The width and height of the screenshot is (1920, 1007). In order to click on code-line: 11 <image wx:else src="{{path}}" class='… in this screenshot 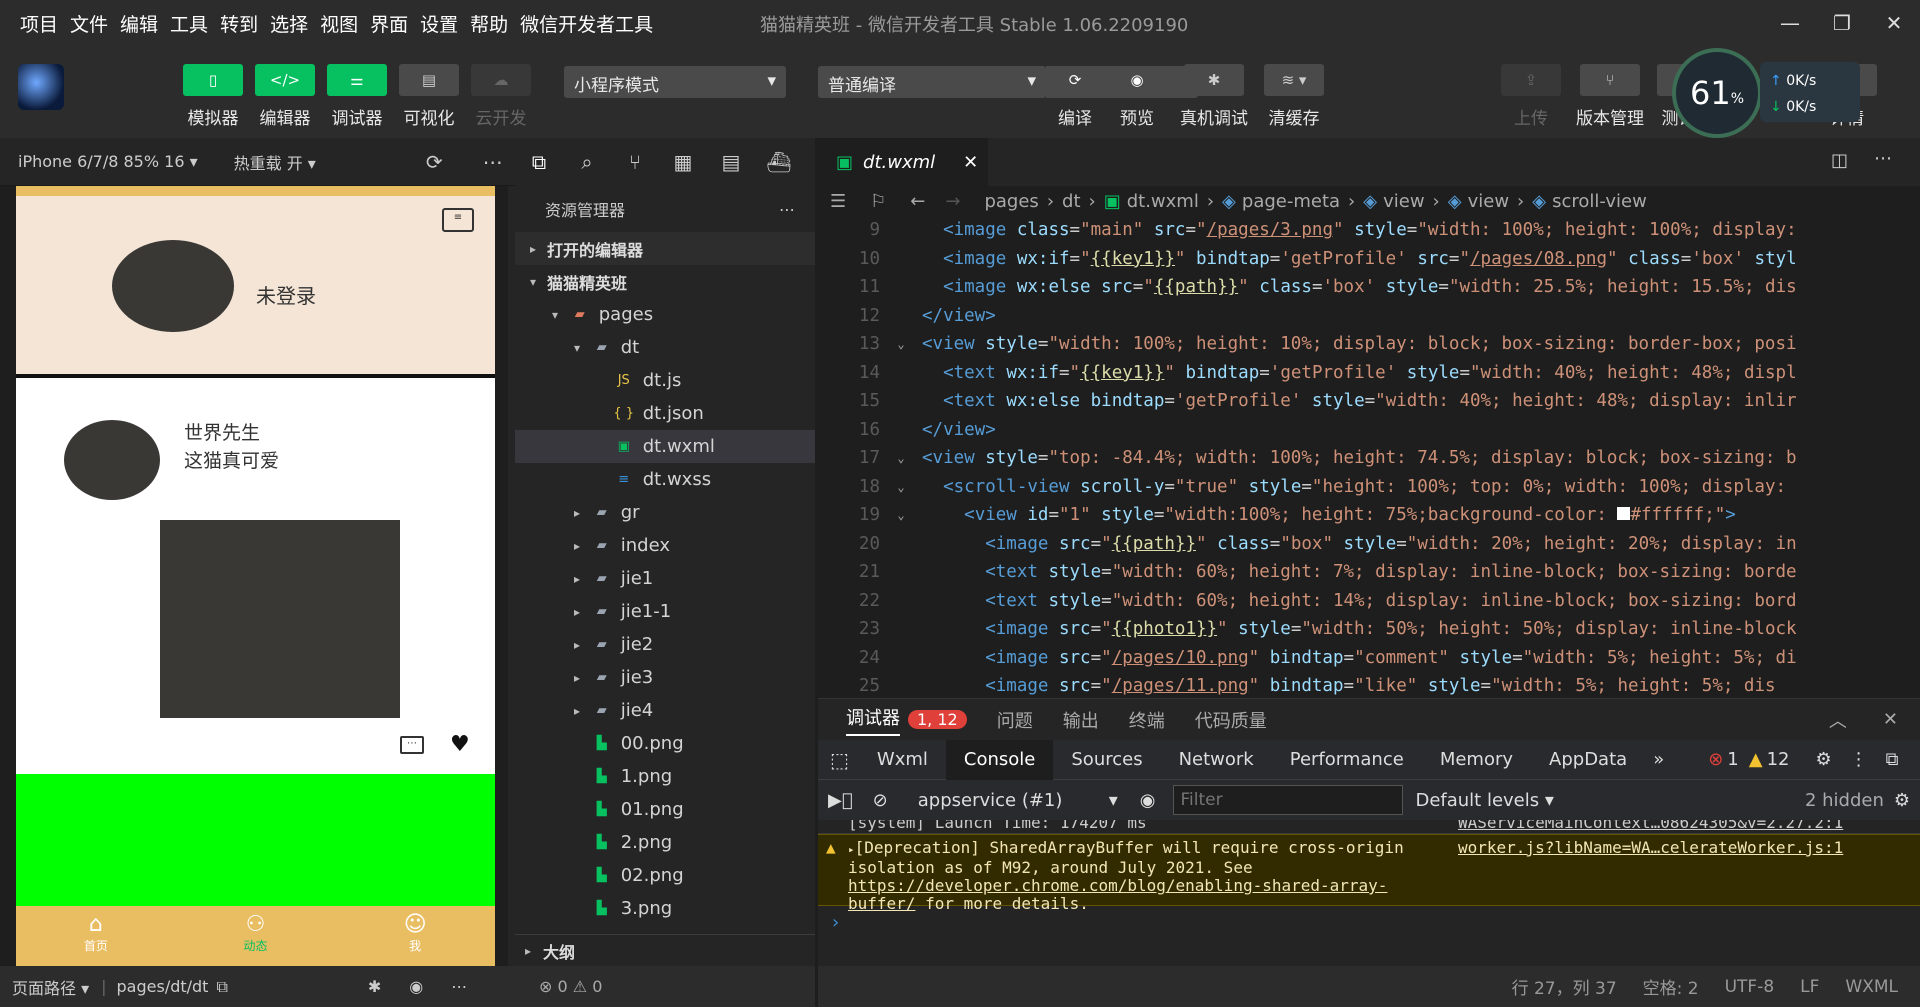, I will do `click(1369, 287)`.